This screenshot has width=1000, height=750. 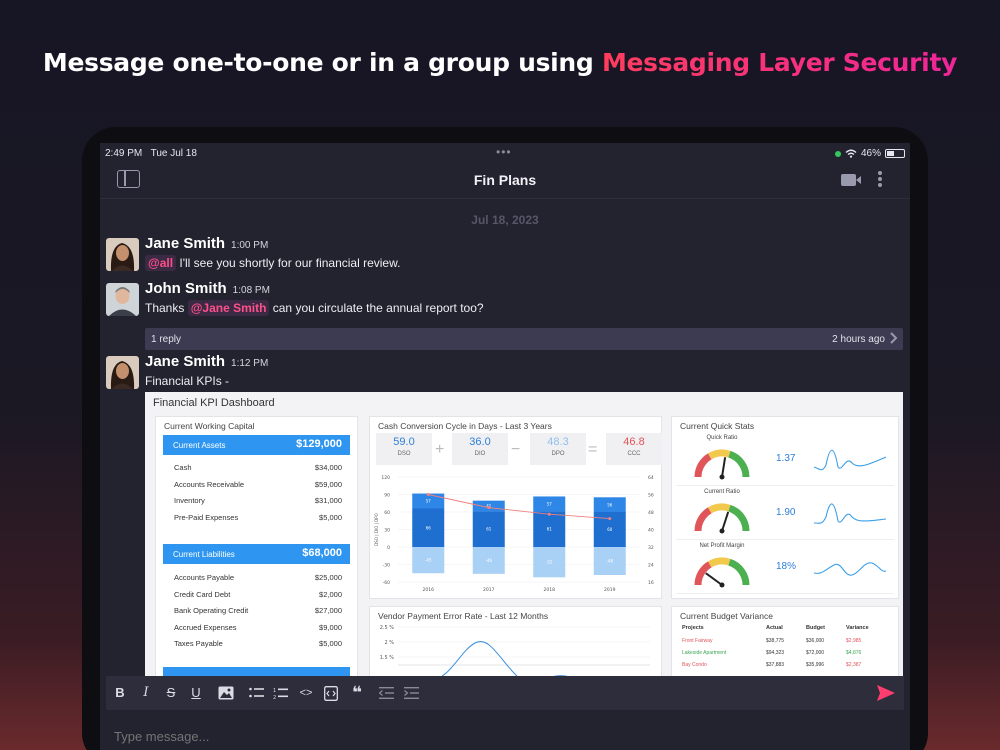 I want to click on svg-text: 2, so click(x=274, y=697).